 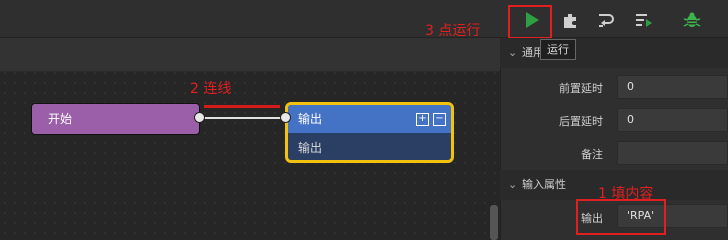 I want to click on list-run-icon, so click(x=644, y=20).